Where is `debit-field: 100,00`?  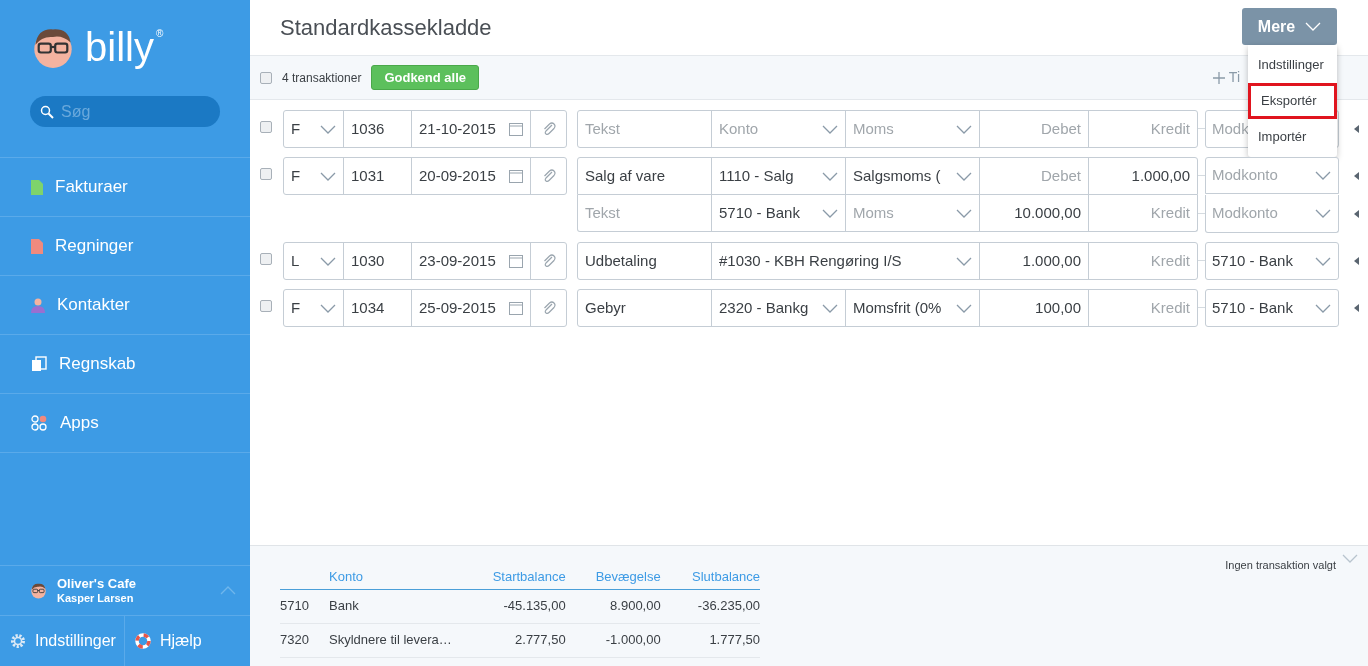 debit-field: 100,00 is located at coordinates (1033, 308).